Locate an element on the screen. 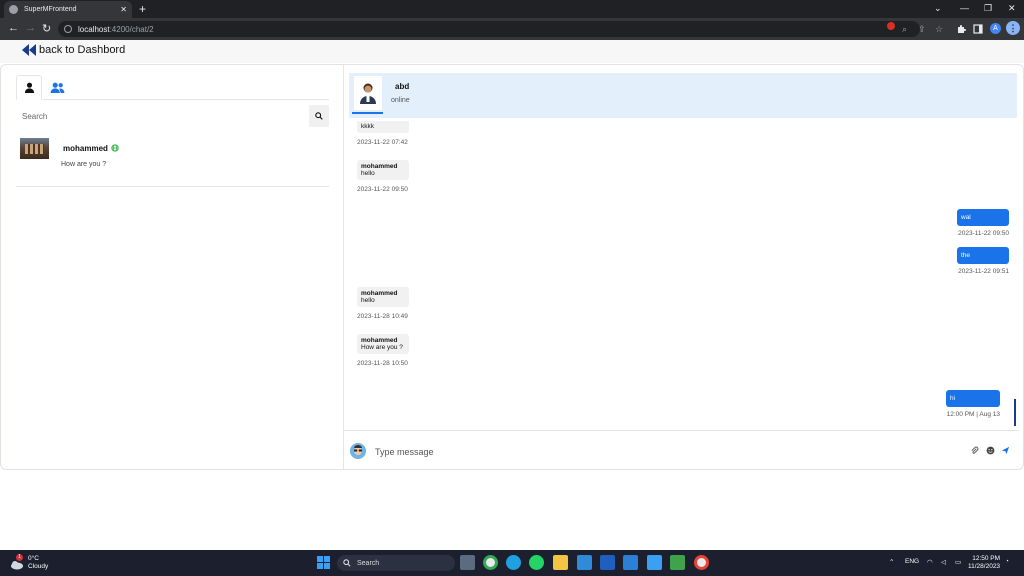 Image resolution: width=1024 pixels, height=576 pixels. message-time: 2023-11-28 10:49 is located at coordinates (382, 316).